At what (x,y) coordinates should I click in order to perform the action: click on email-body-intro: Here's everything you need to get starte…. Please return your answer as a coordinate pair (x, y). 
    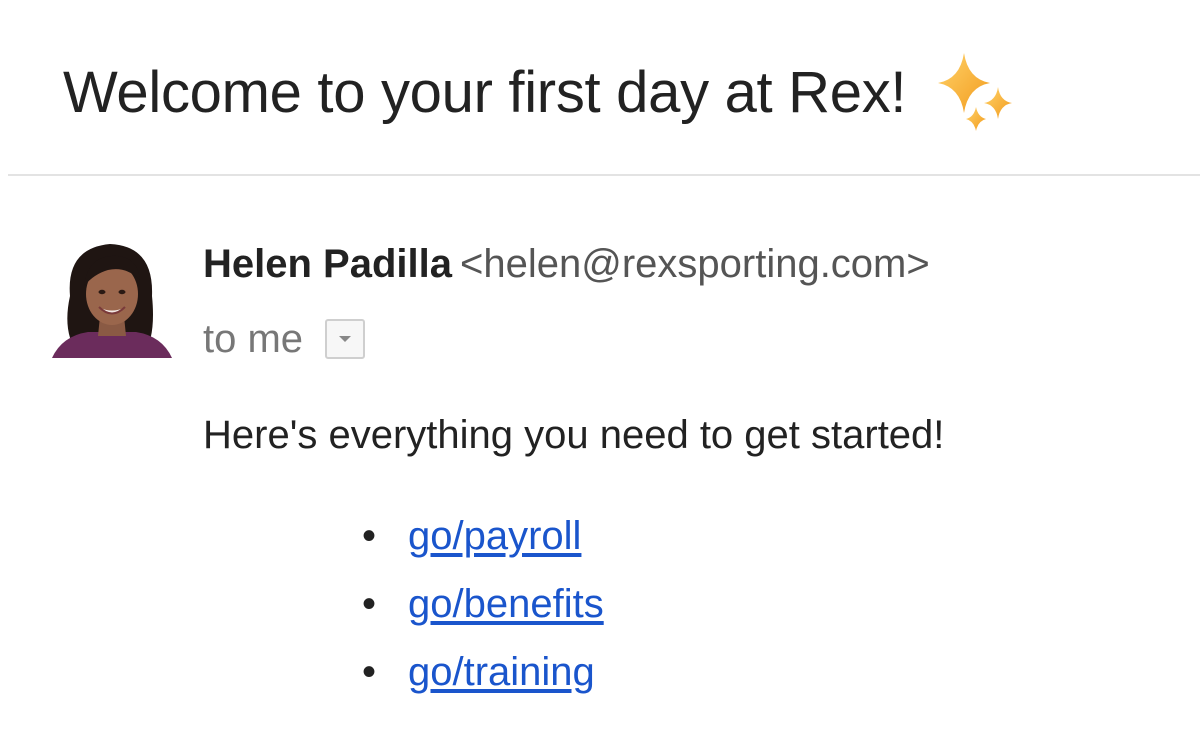
    Looking at the image, I should click on (574, 435).